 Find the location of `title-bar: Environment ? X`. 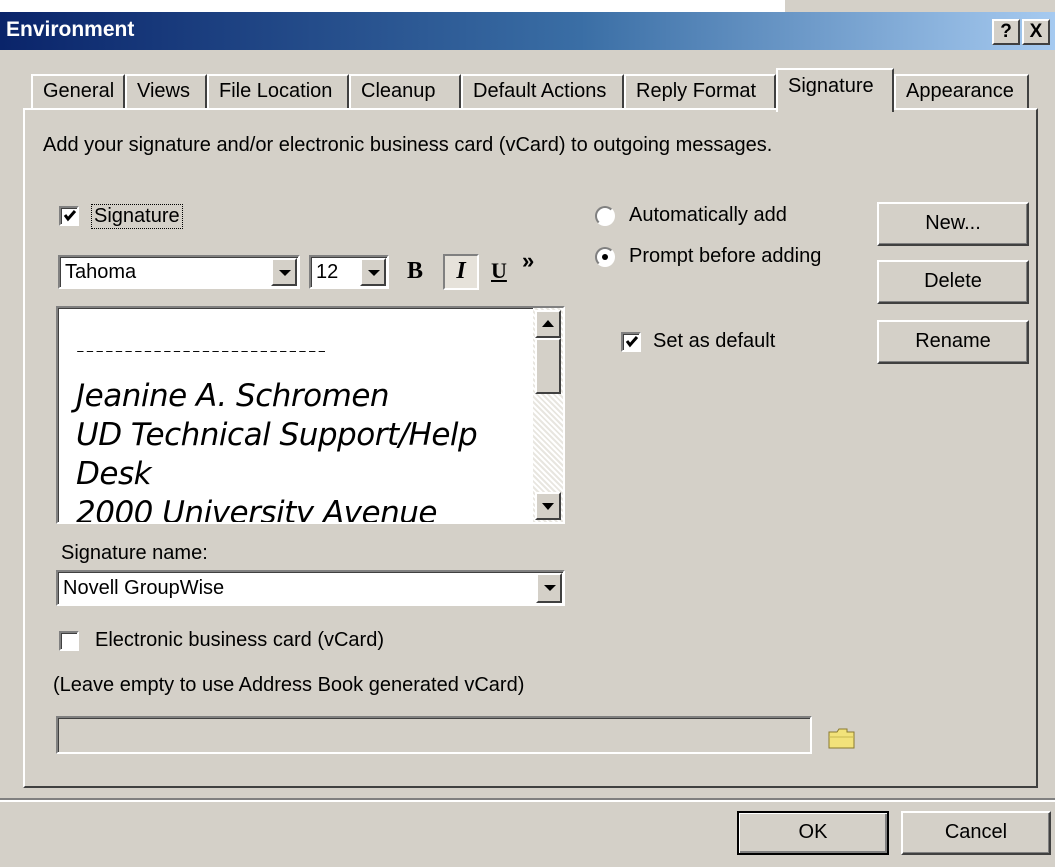

title-bar: Environment ? X is located at coordinates (527, 31).